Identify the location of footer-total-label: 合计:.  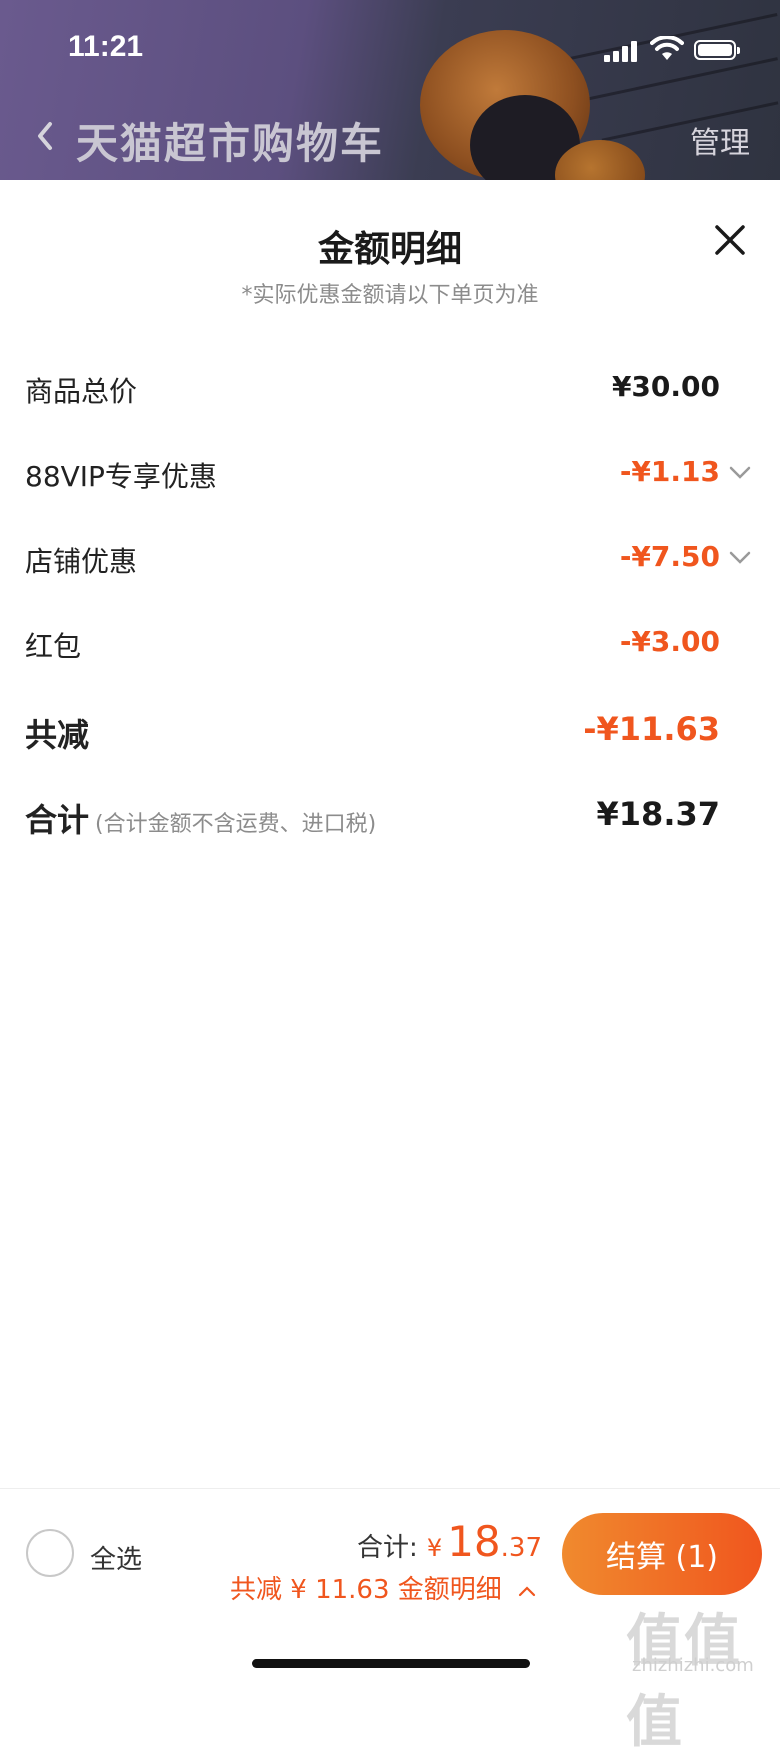
(387, 1548).